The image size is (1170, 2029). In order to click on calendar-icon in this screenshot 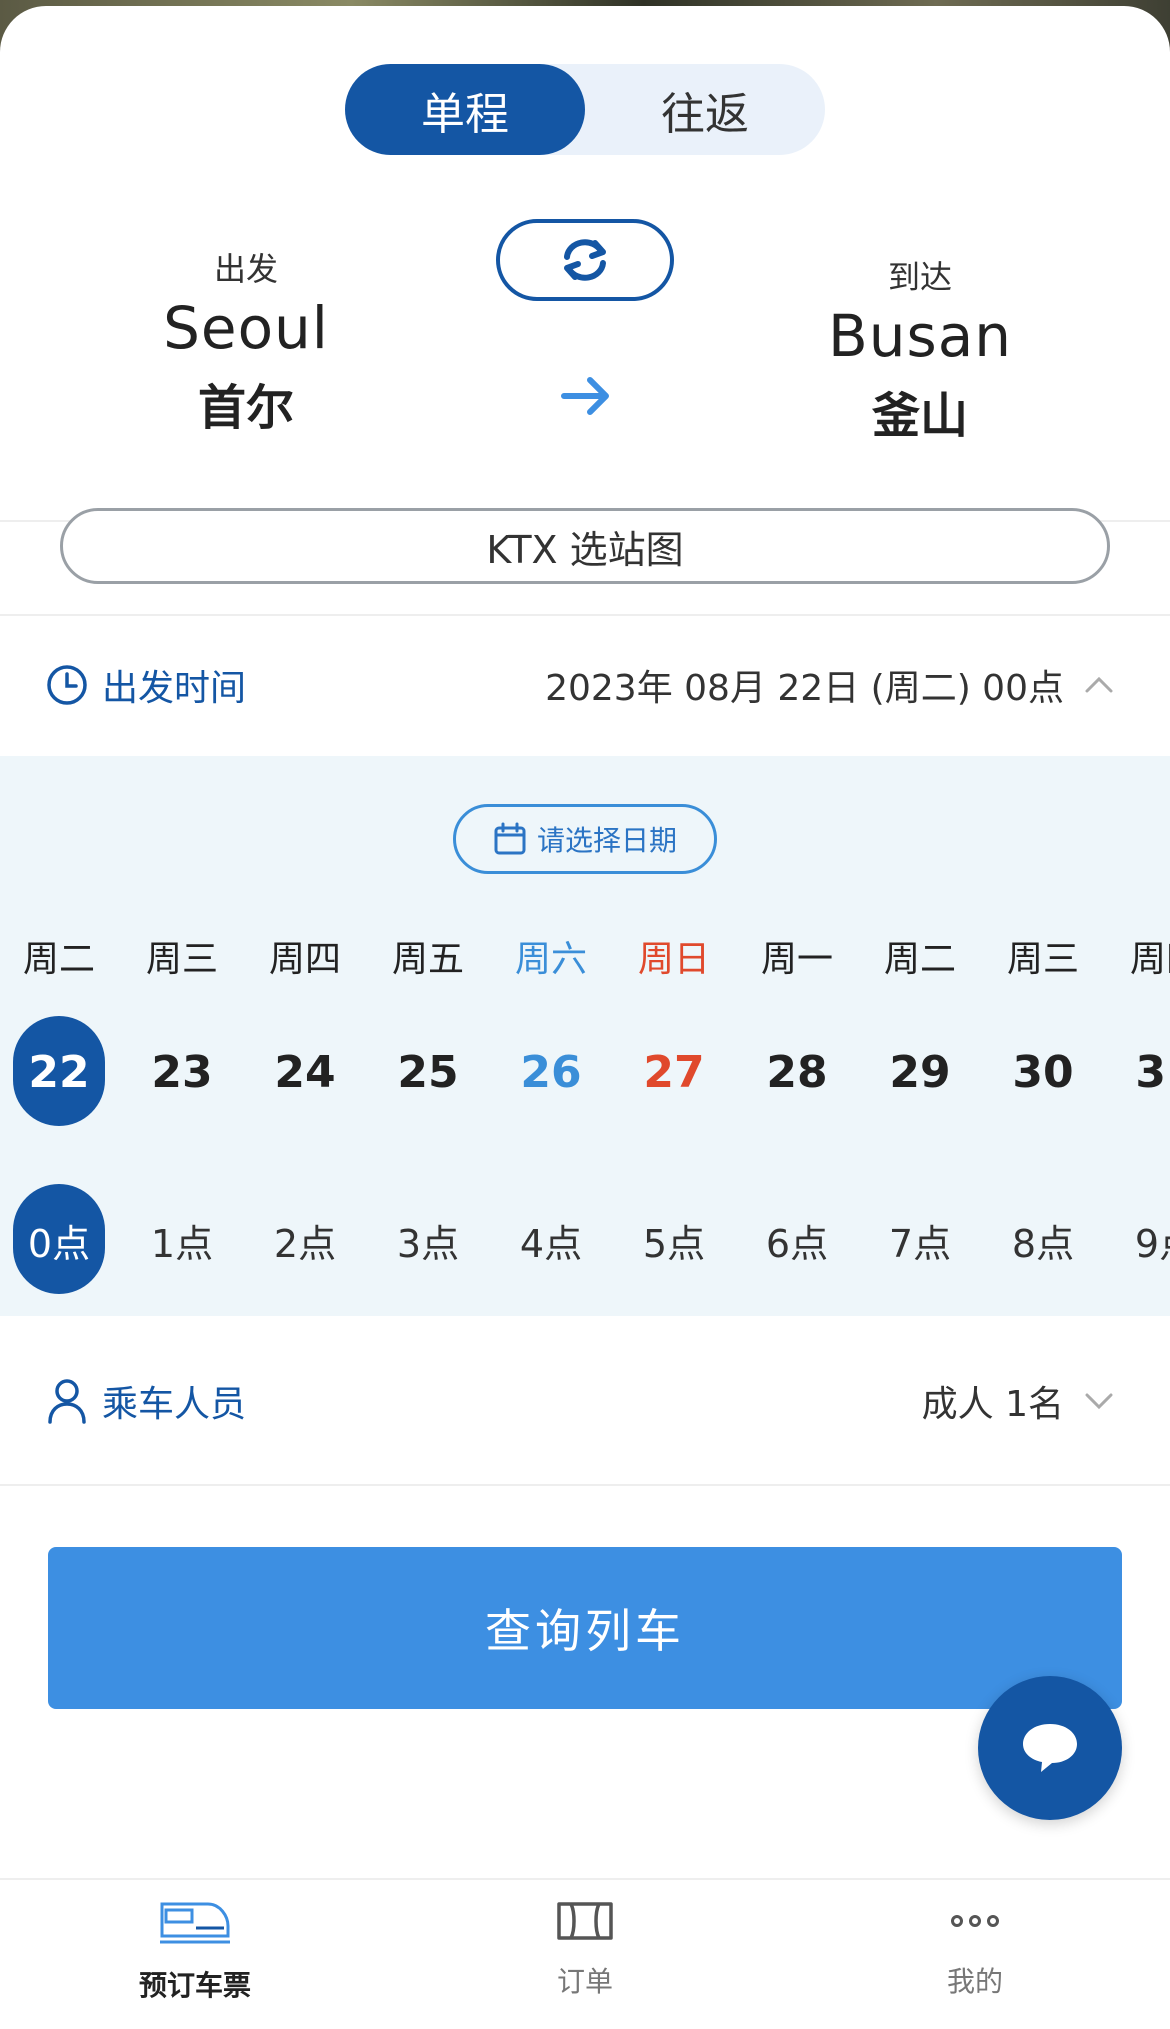, I will do `click(510, 838)`.